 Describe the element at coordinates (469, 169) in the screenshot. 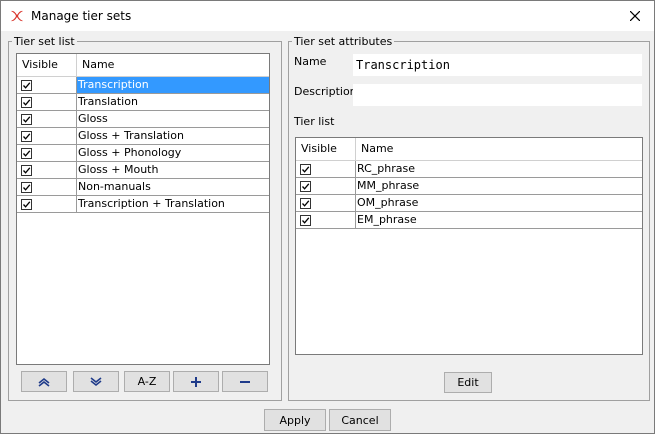

I see `table-row: RC_phrase` at that location.